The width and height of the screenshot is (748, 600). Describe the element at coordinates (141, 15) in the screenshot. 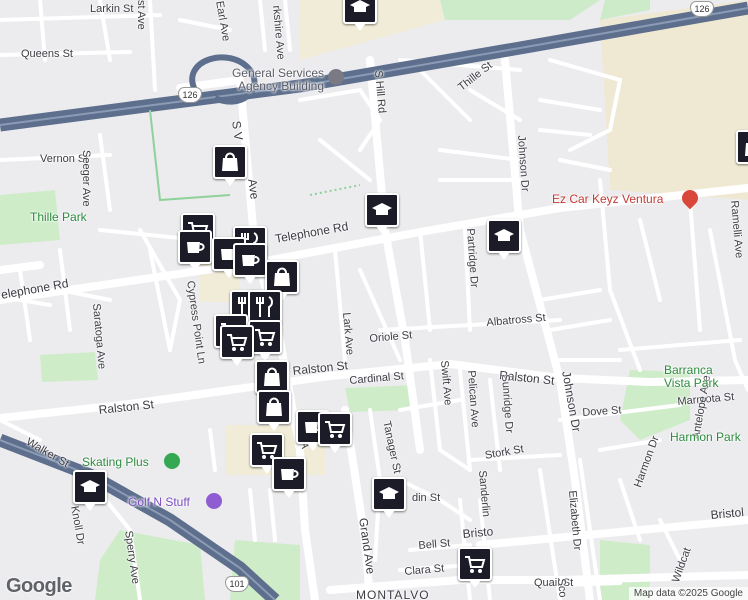

I see `street-label: st Ave` at that location.